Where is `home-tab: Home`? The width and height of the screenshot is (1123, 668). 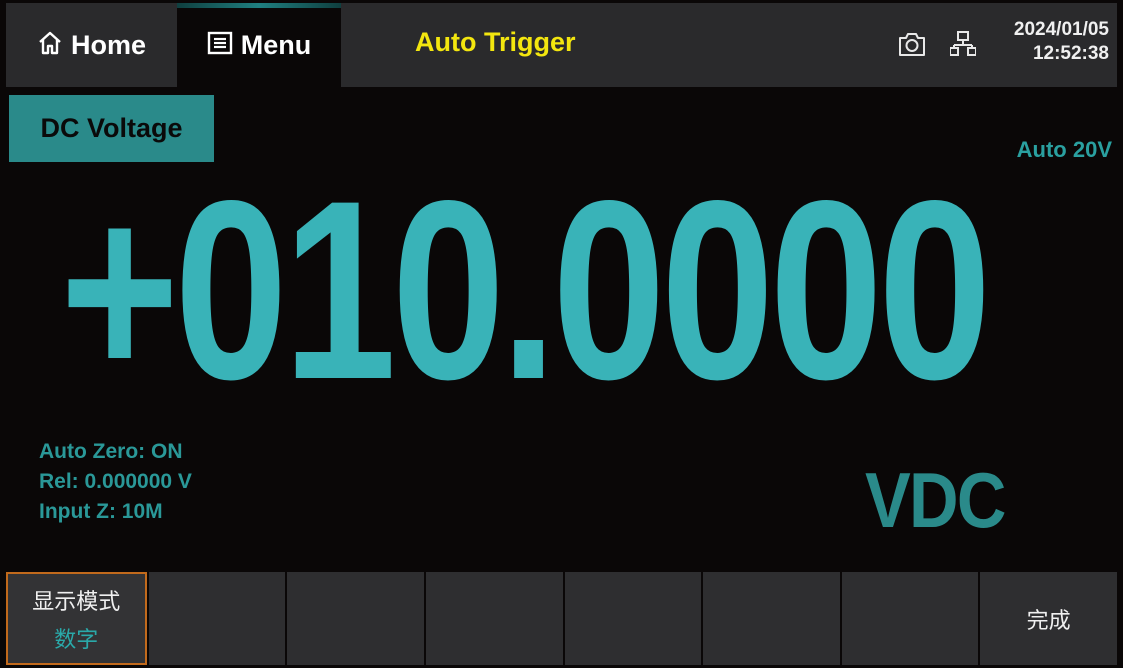 home-tab: Home is located at coordinates (91, 45).